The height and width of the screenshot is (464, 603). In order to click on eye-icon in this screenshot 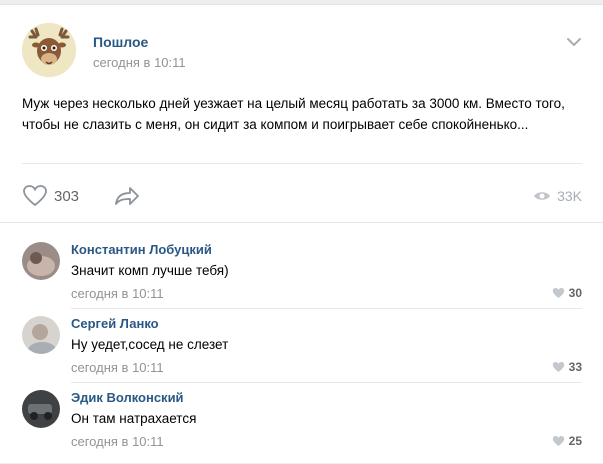, I will do `click(542, 196)`.